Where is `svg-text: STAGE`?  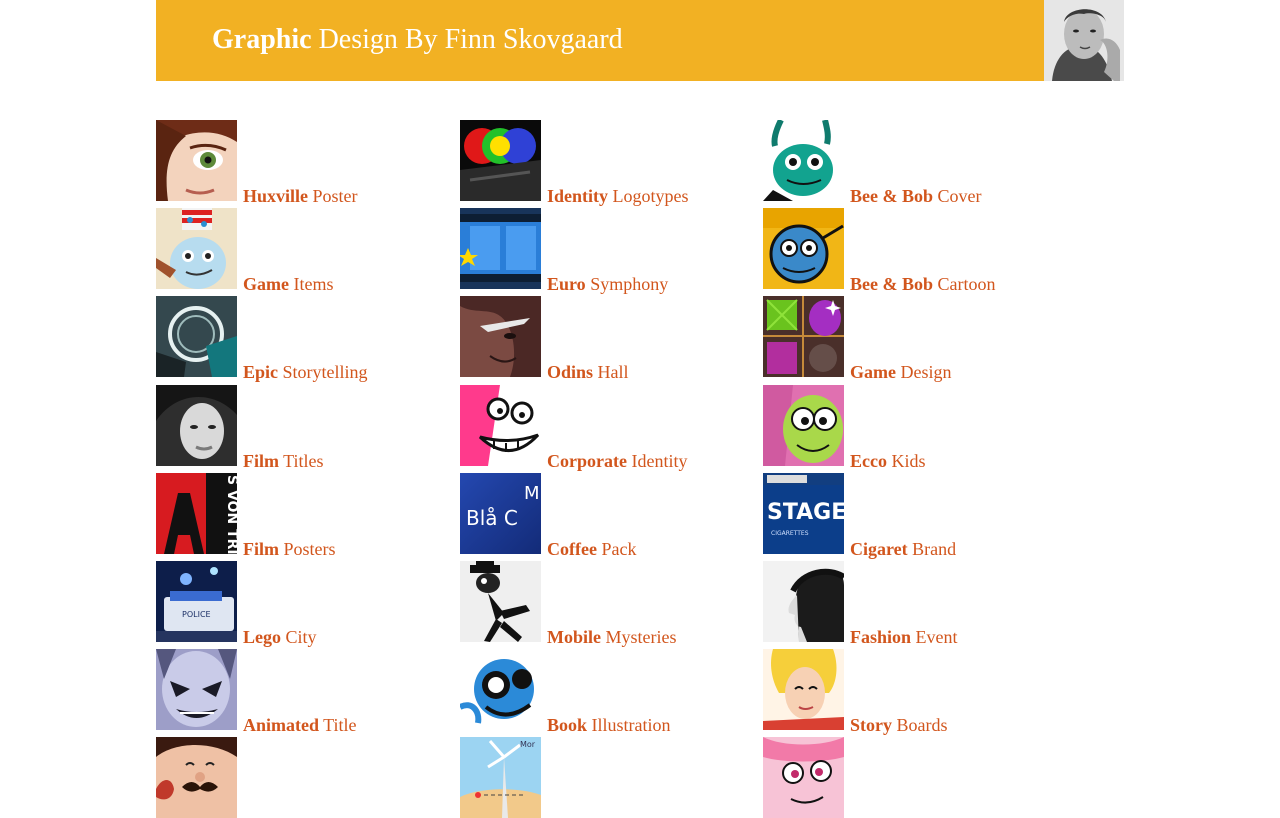
svg-text: STAGE is located at coordinates (805, 512).